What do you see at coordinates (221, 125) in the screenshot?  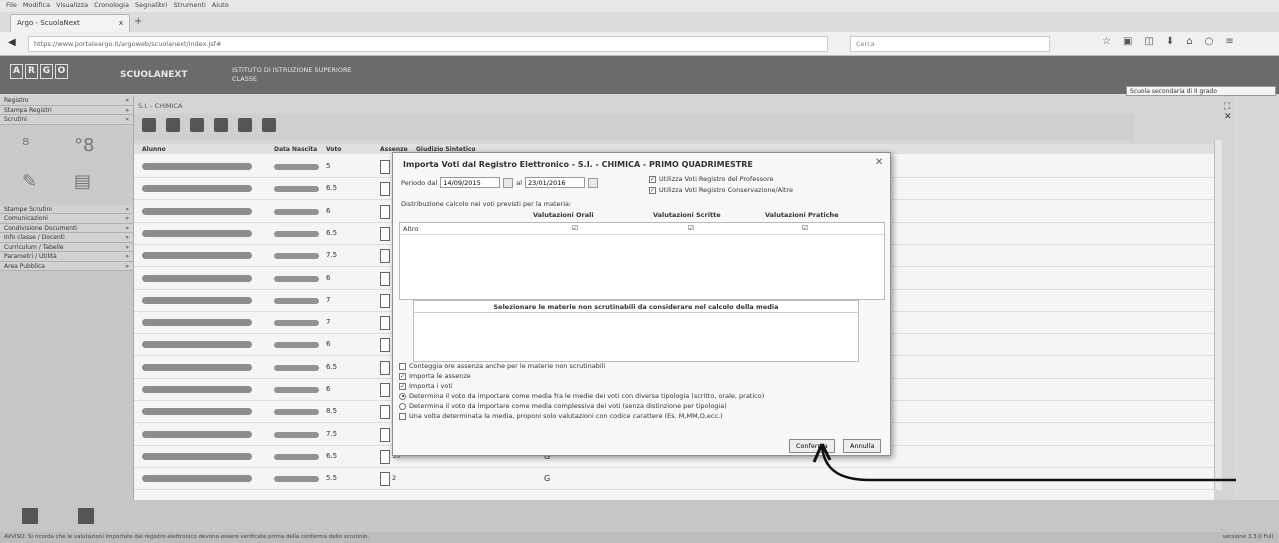 I see `print-icon` at bounding box center [221, 125].